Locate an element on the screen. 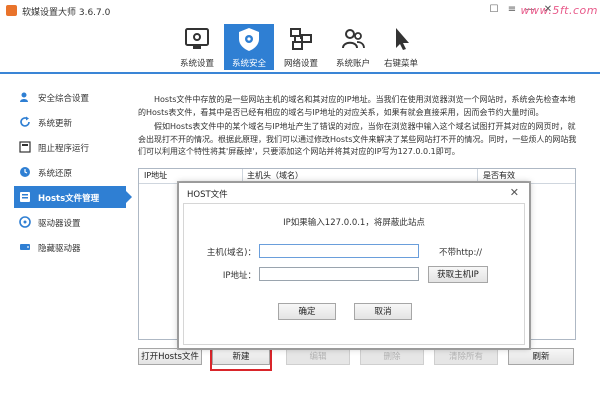  sidebar-item-label: 驱动器设置 is located at coordinates (59, 224).